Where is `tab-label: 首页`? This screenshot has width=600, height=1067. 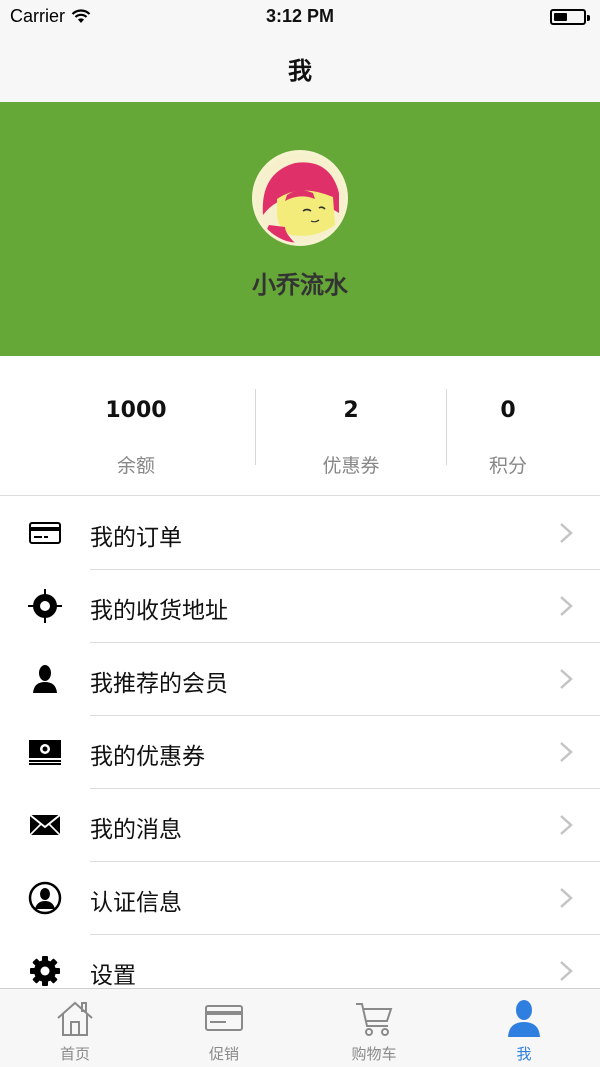
tab-label: 首页 is located at coordinates (74, 1054).